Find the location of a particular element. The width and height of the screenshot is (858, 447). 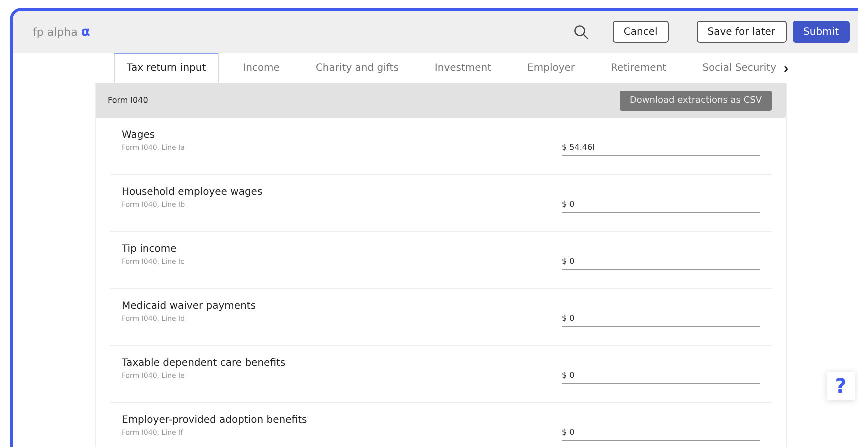

search-icon is located at coordinates (581, 32).